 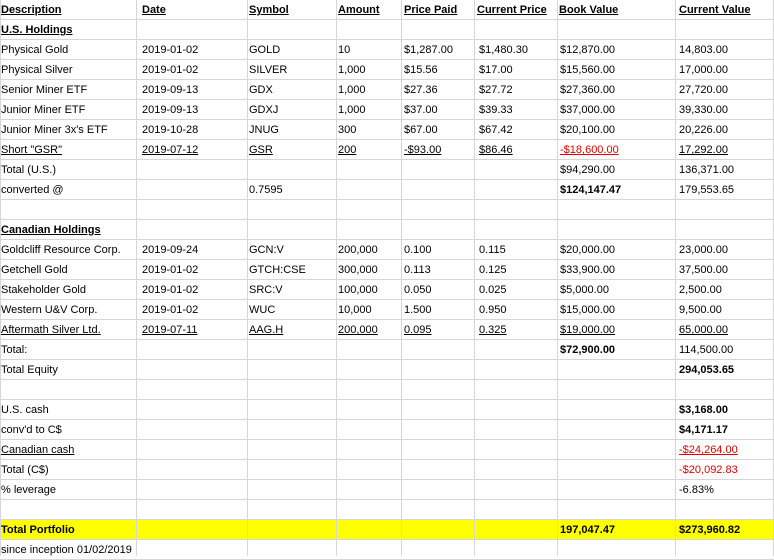 What do you see at coordinates (31, 10) in the screenshot?
I see `header-description: Description` at bounding box center [31, 10].